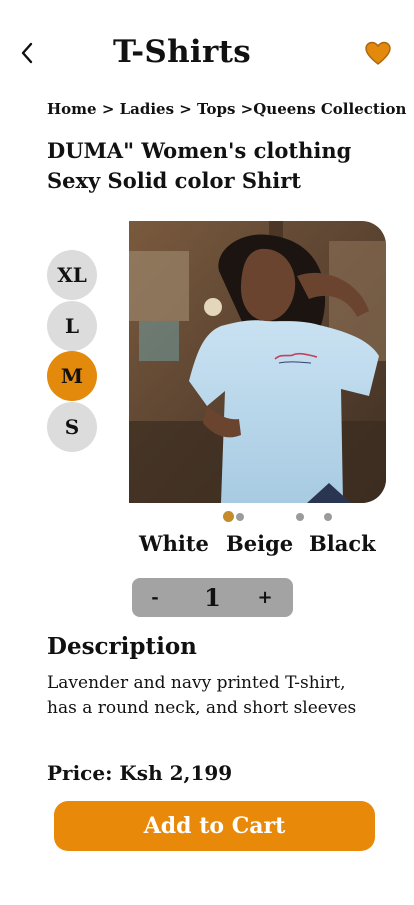  What do you see at coordinates (342, 543) in the screenshot?
I see `color-option-black: Black` at bounding box center [342, 543].